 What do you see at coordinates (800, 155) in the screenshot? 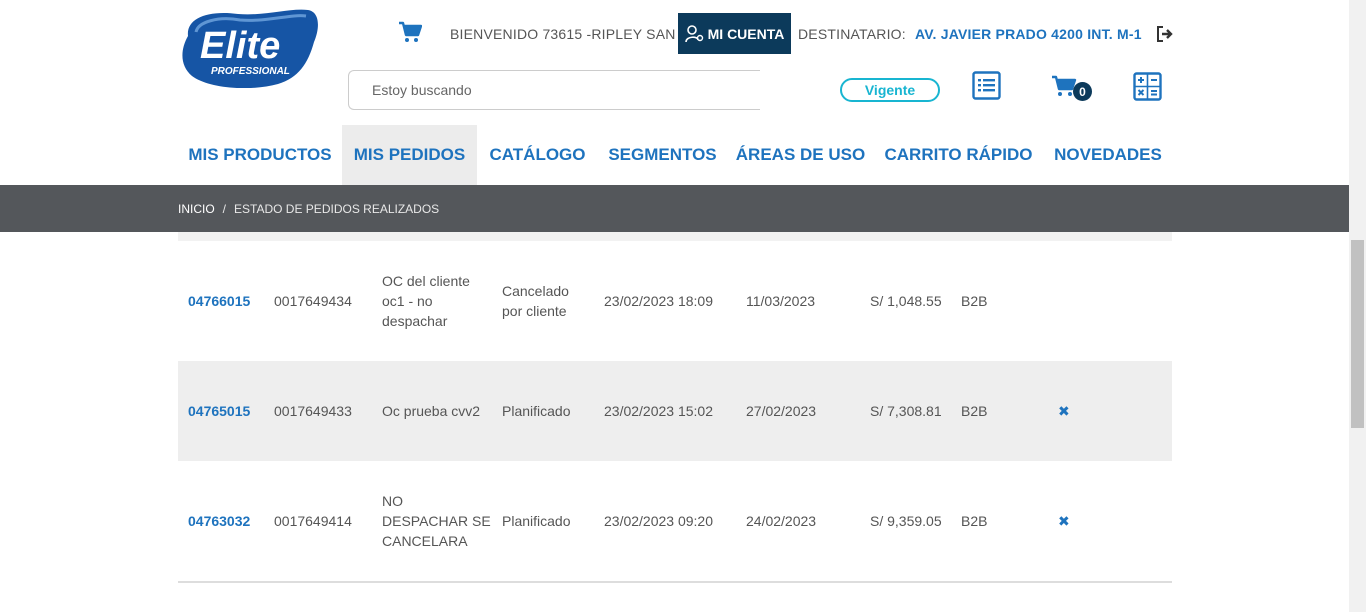
I see `nav-item-areas-de-uso: ÁREAS DE USO` at bounding box center [800, 155].